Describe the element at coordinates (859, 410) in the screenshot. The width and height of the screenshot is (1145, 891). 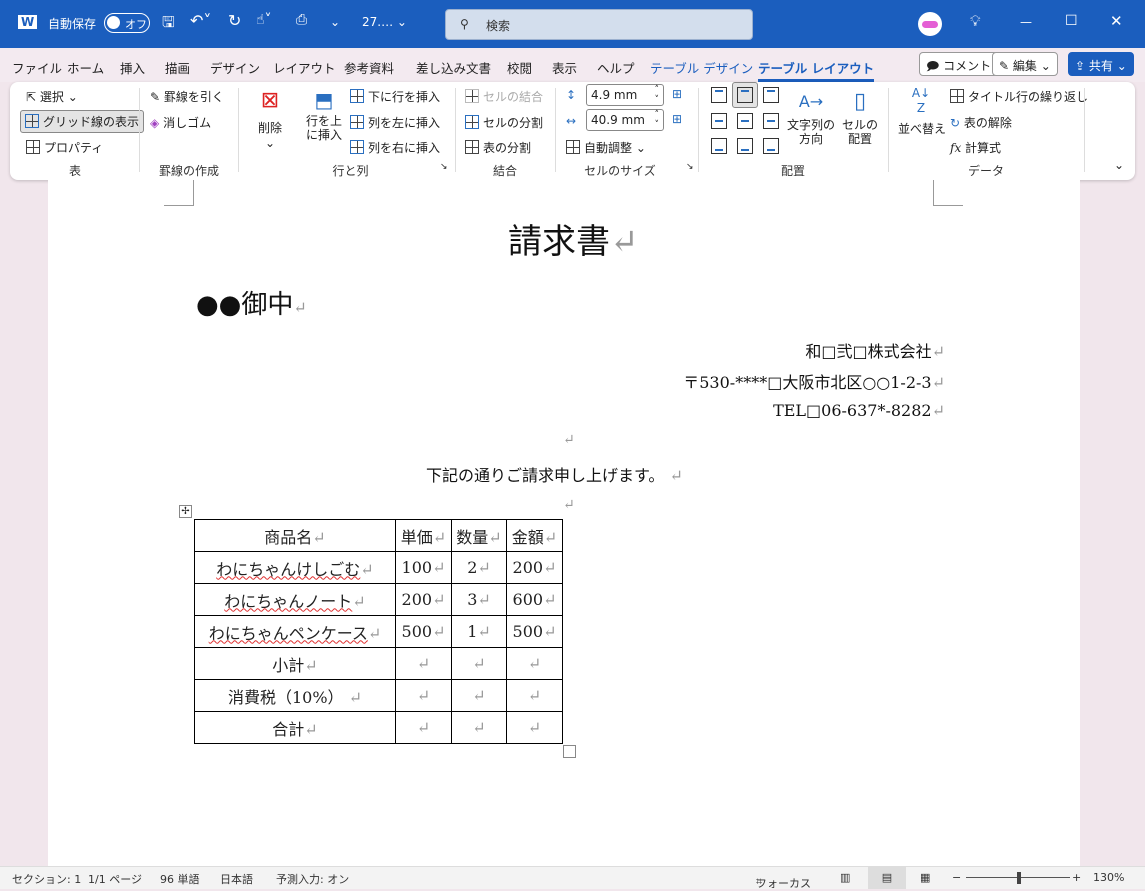
I see `doc-tel: TEL□06-637*-8282↵` at that location.